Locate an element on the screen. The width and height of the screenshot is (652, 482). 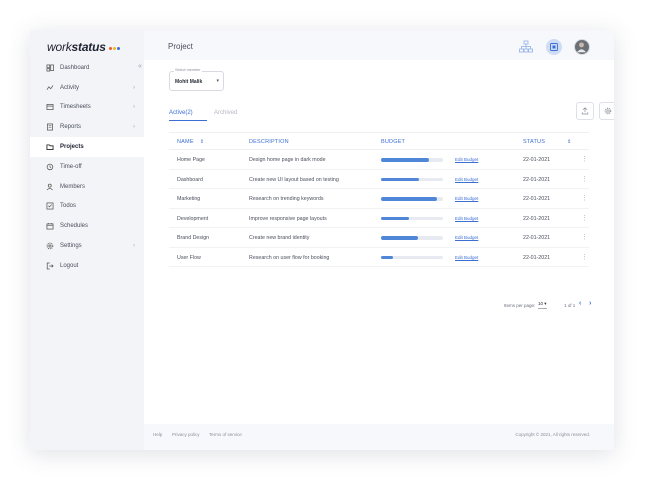
footer-link-help: Help is located at coordinates (157, 434).